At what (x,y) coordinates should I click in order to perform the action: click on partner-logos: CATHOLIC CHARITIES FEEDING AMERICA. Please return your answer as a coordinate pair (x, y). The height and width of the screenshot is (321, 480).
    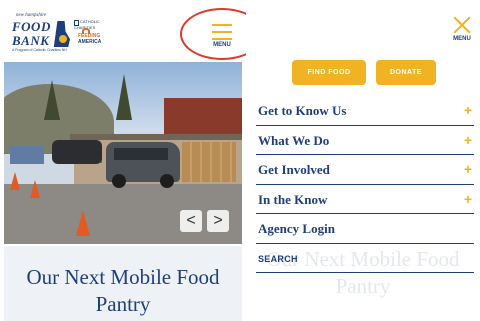
    Looking at the image, I should click on (91, 36).